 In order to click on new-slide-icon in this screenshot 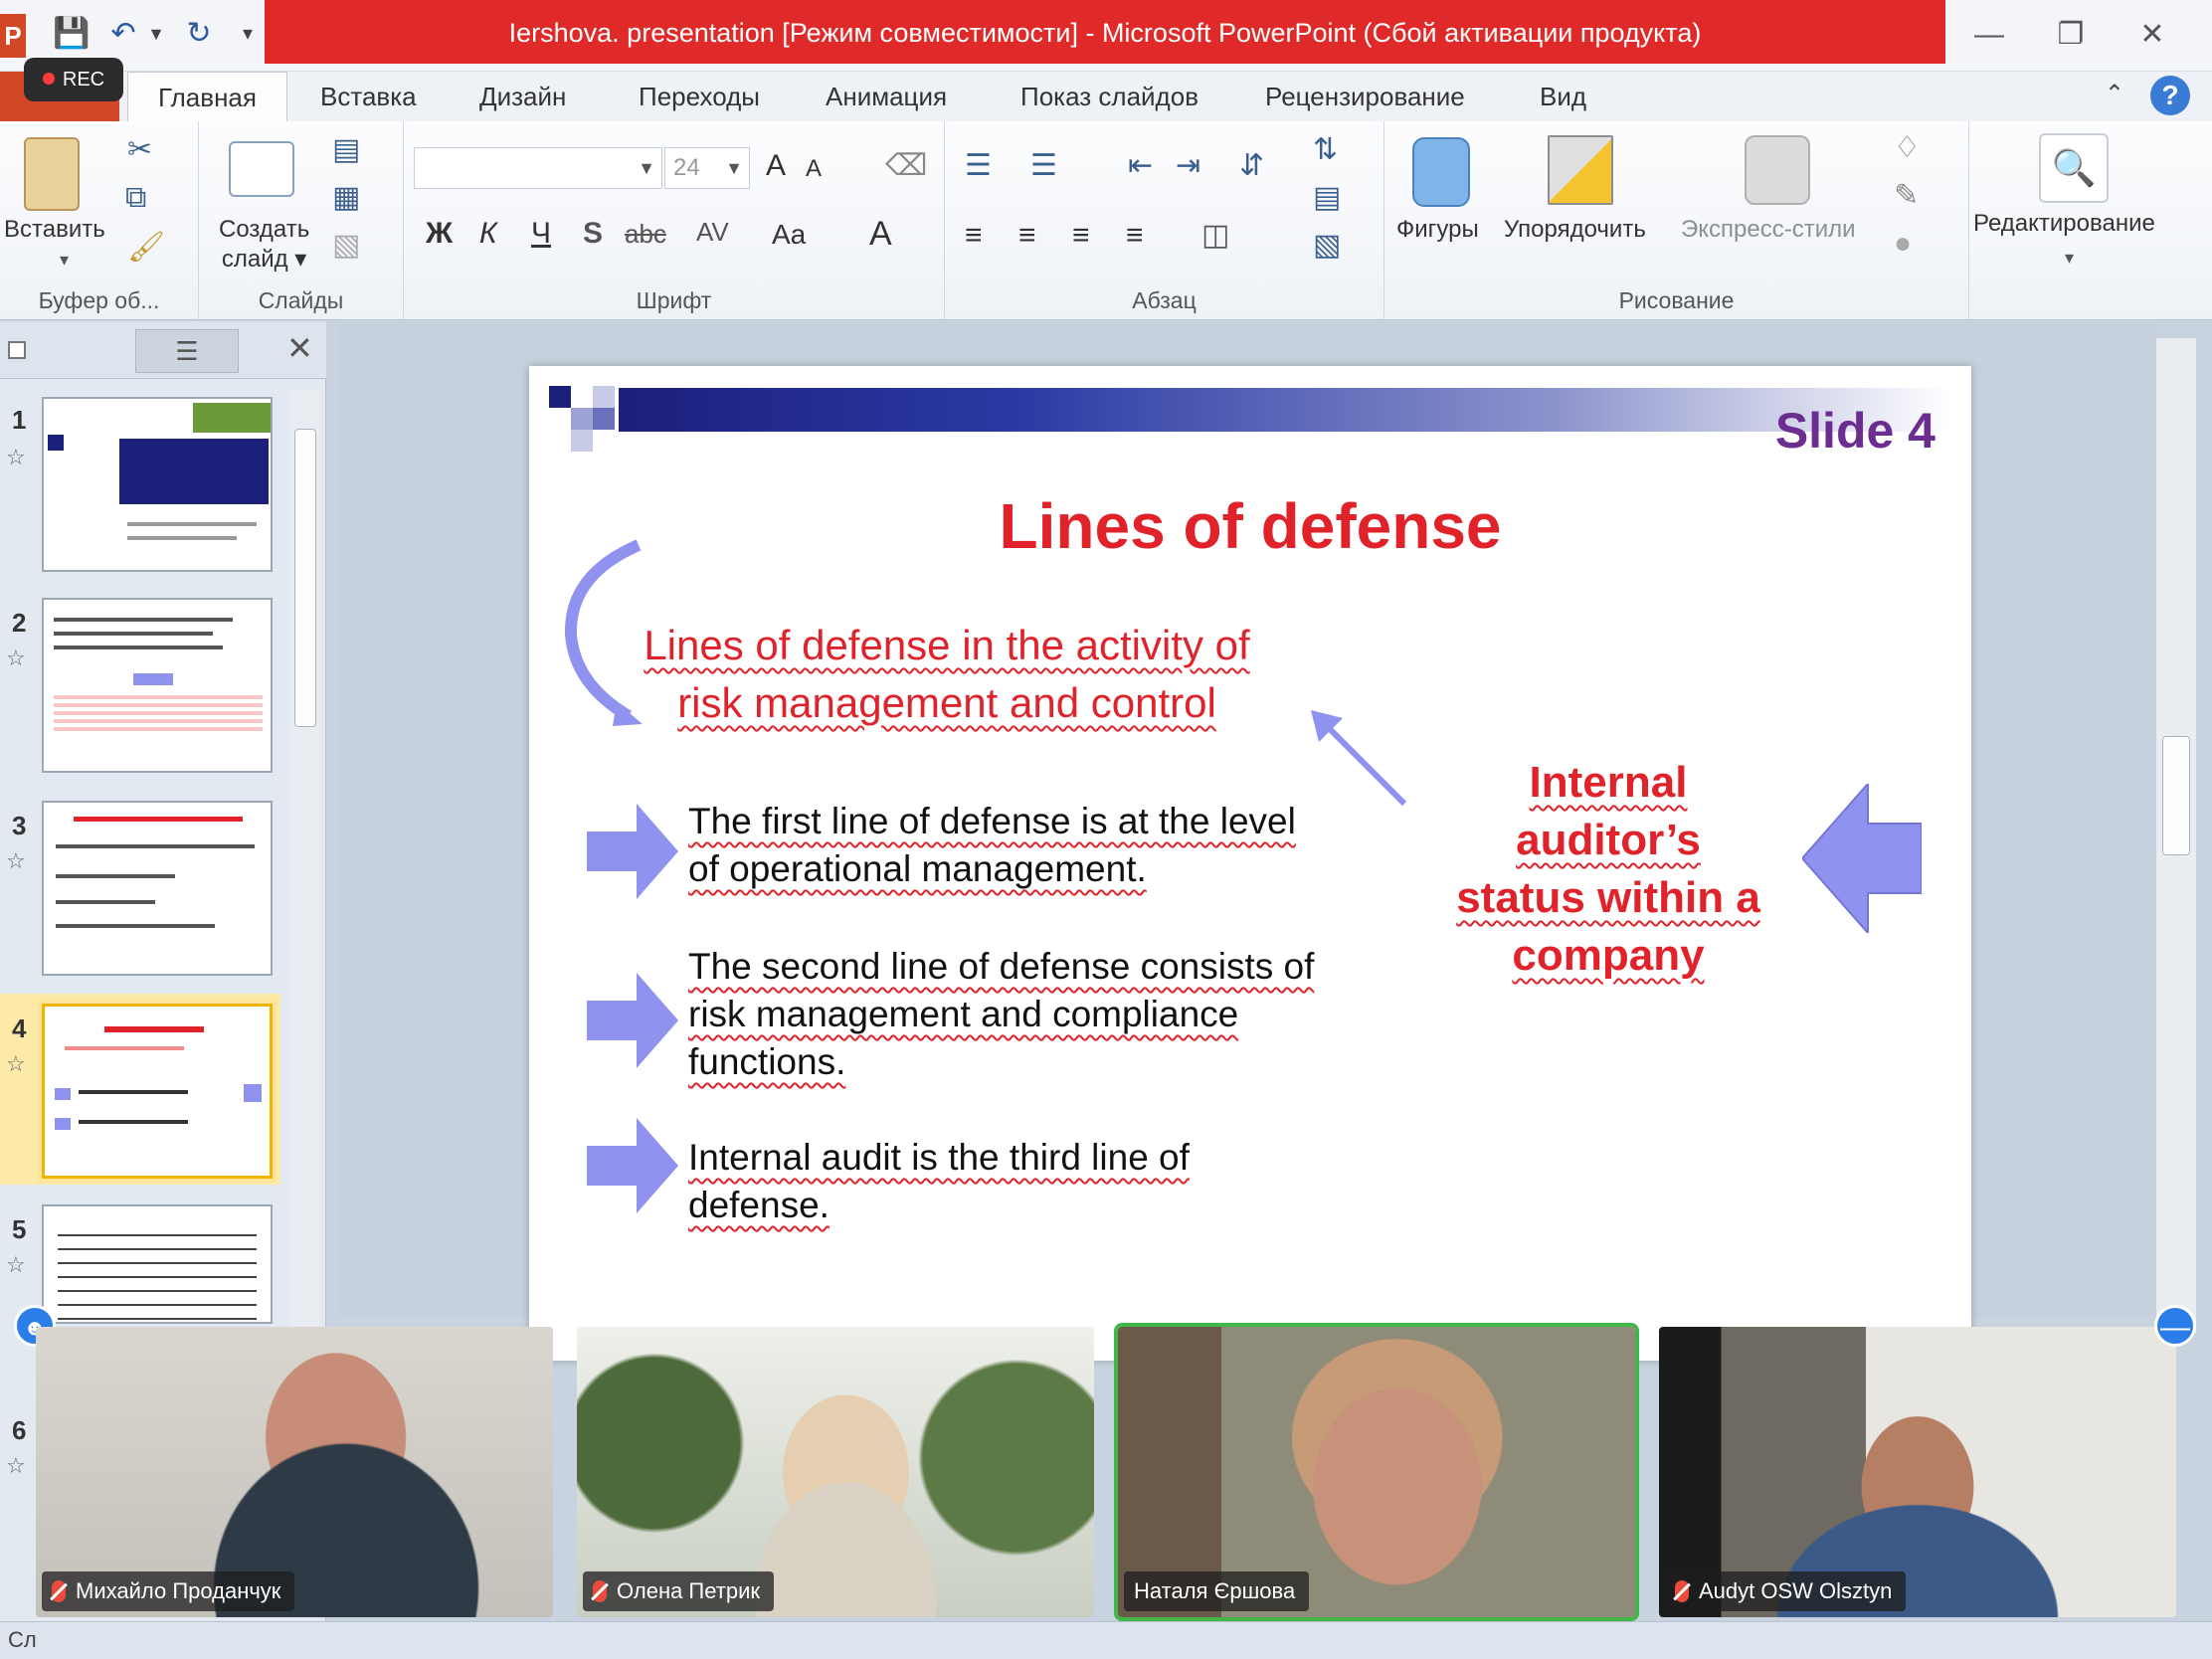, I will do `click(261, 169)`.